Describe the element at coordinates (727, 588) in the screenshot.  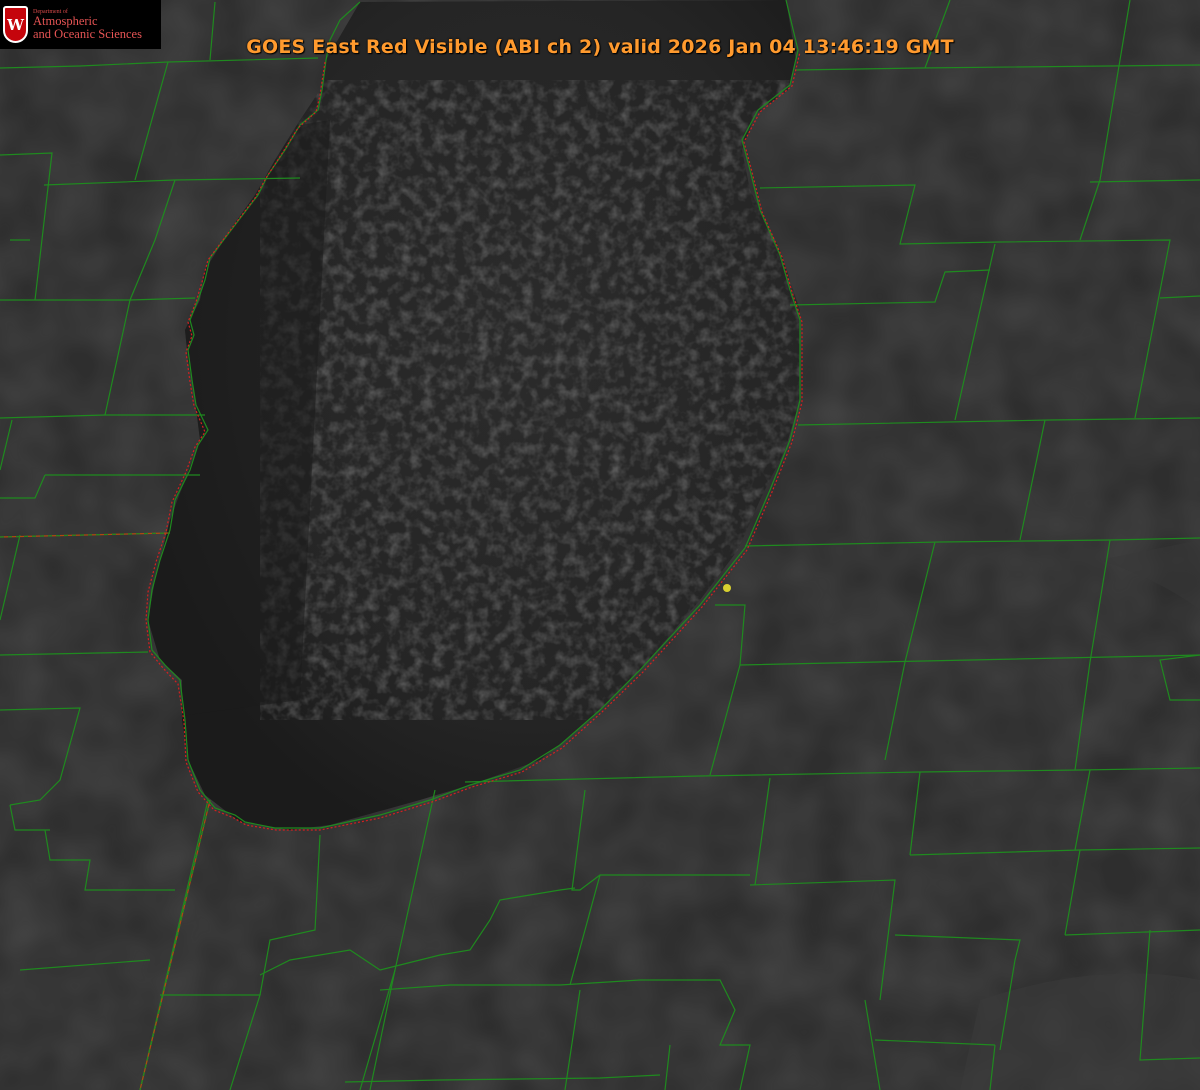
I see `location-marker` at that location.